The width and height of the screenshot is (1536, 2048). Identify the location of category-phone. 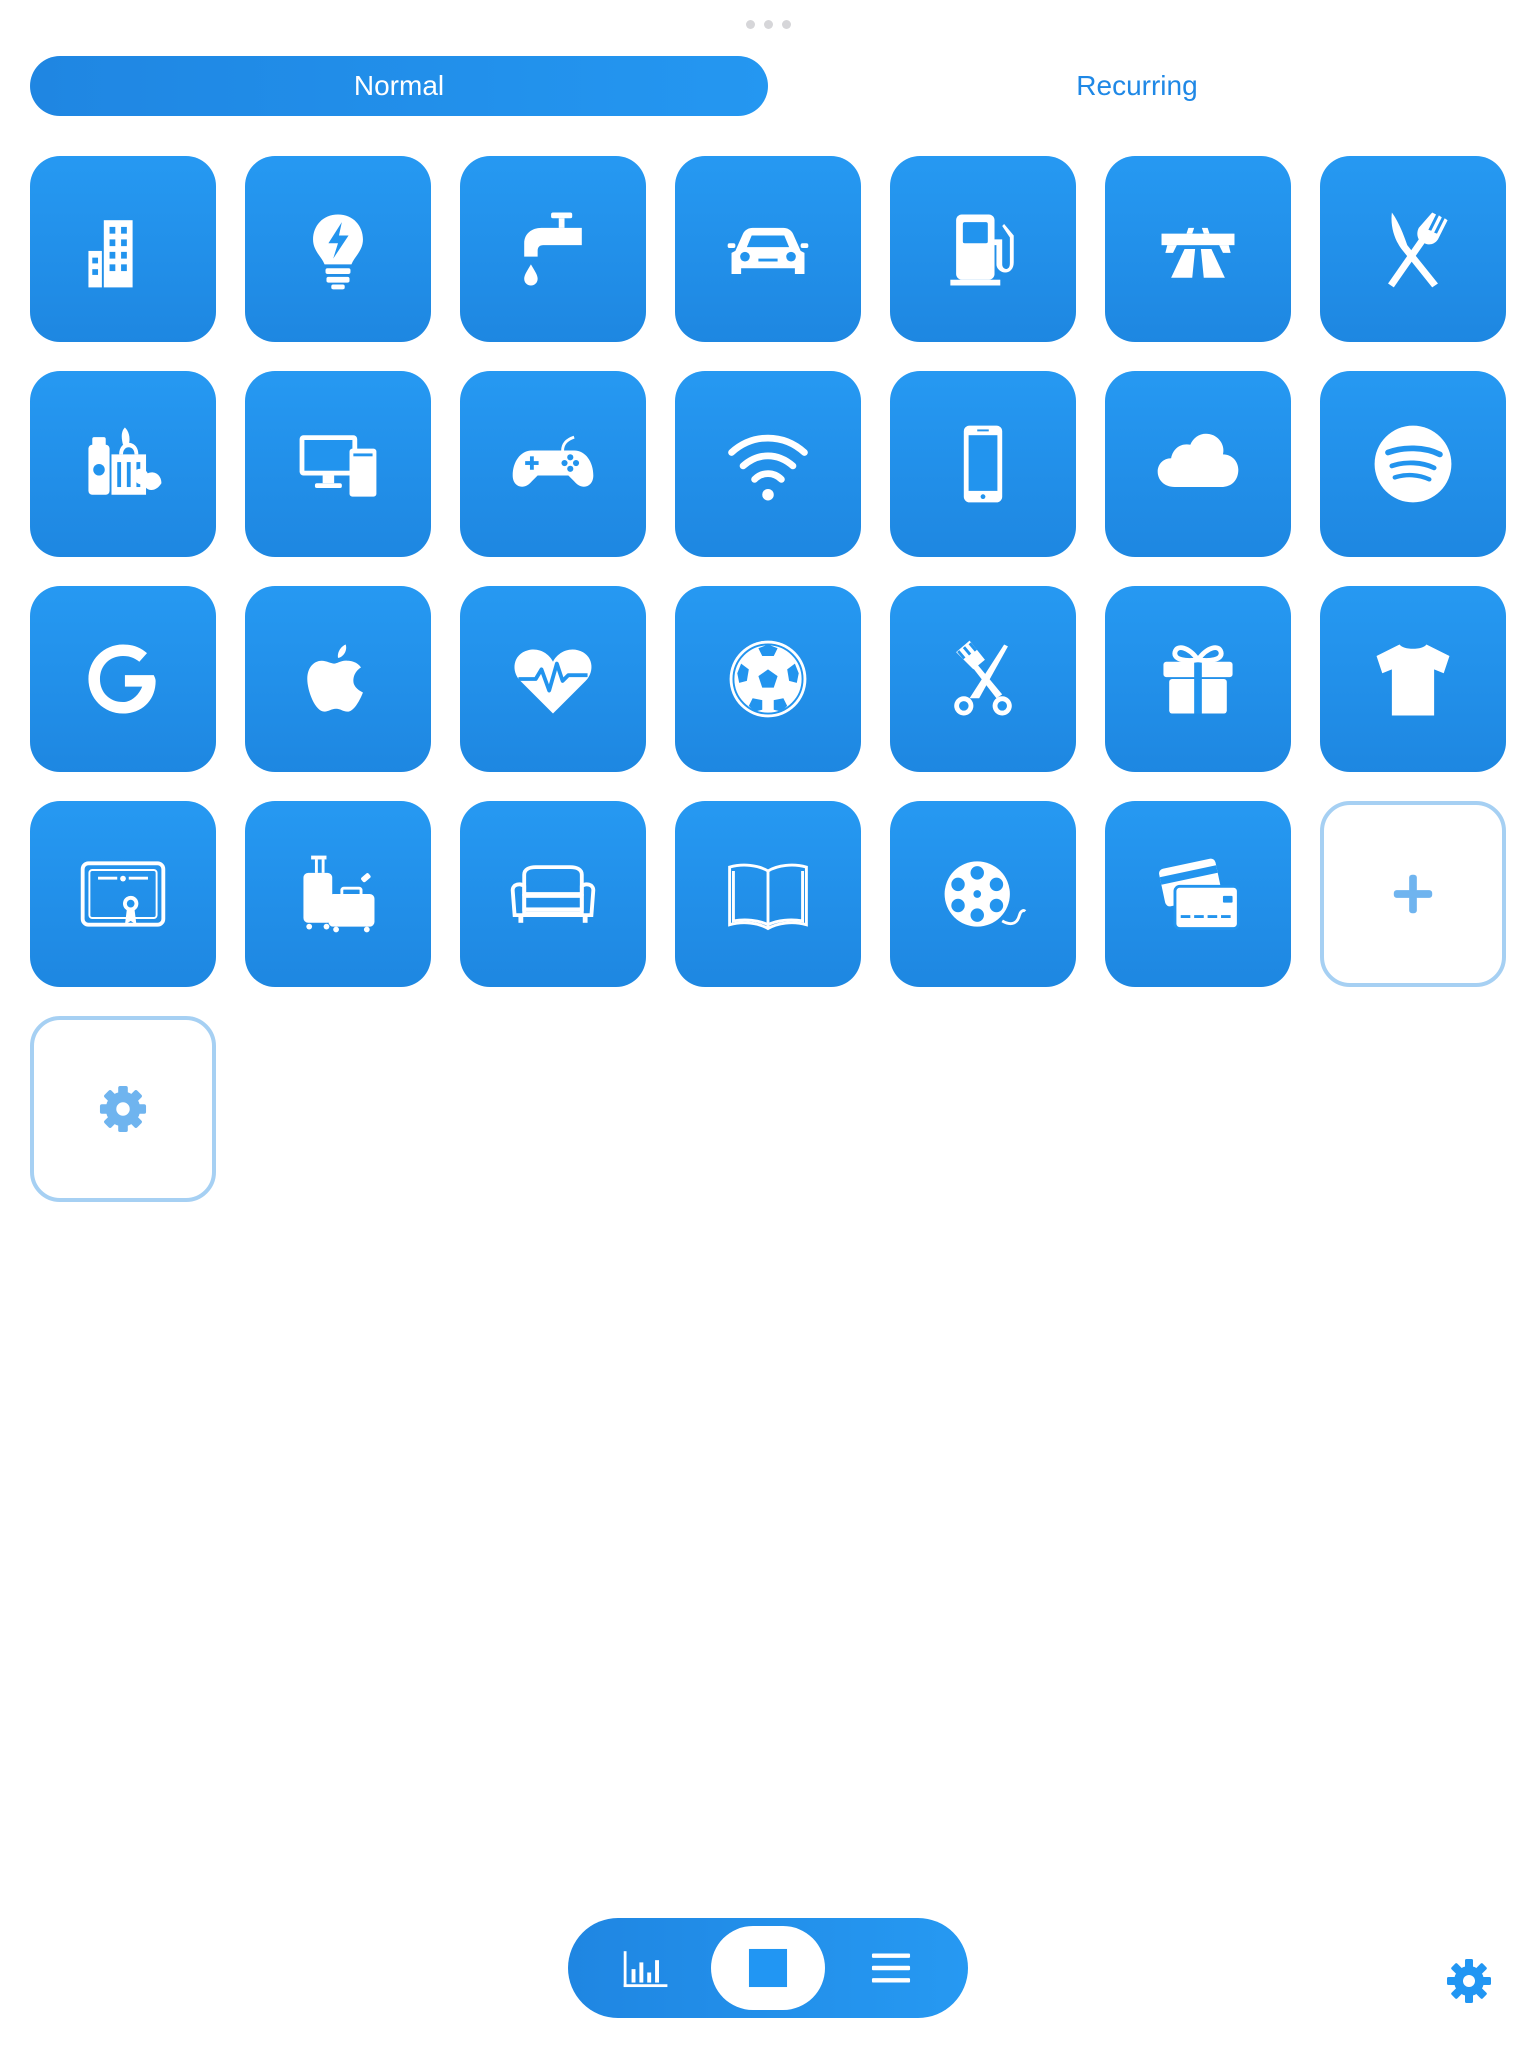
(983, 464).